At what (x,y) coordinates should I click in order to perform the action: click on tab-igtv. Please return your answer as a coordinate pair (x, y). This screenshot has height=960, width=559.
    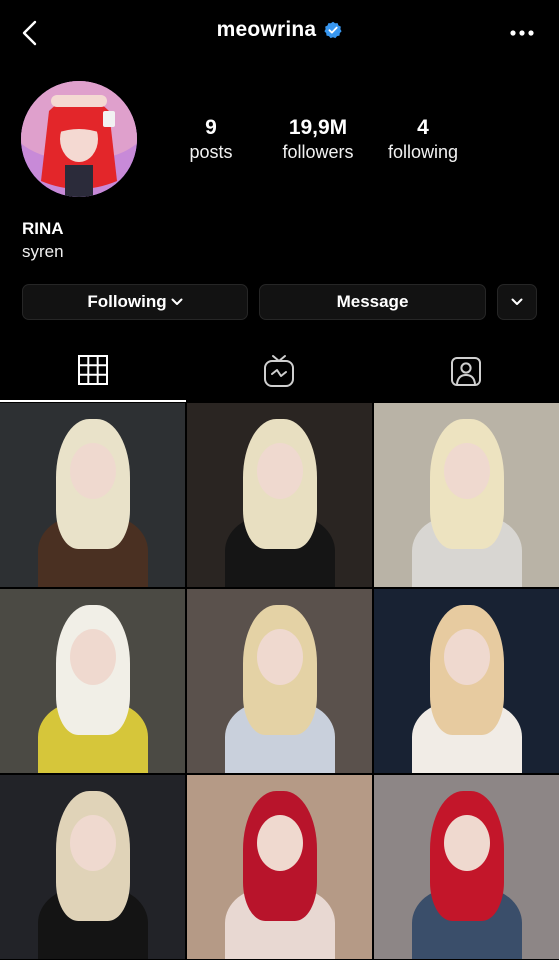
    Looking at the image, I should click on (279, 371).